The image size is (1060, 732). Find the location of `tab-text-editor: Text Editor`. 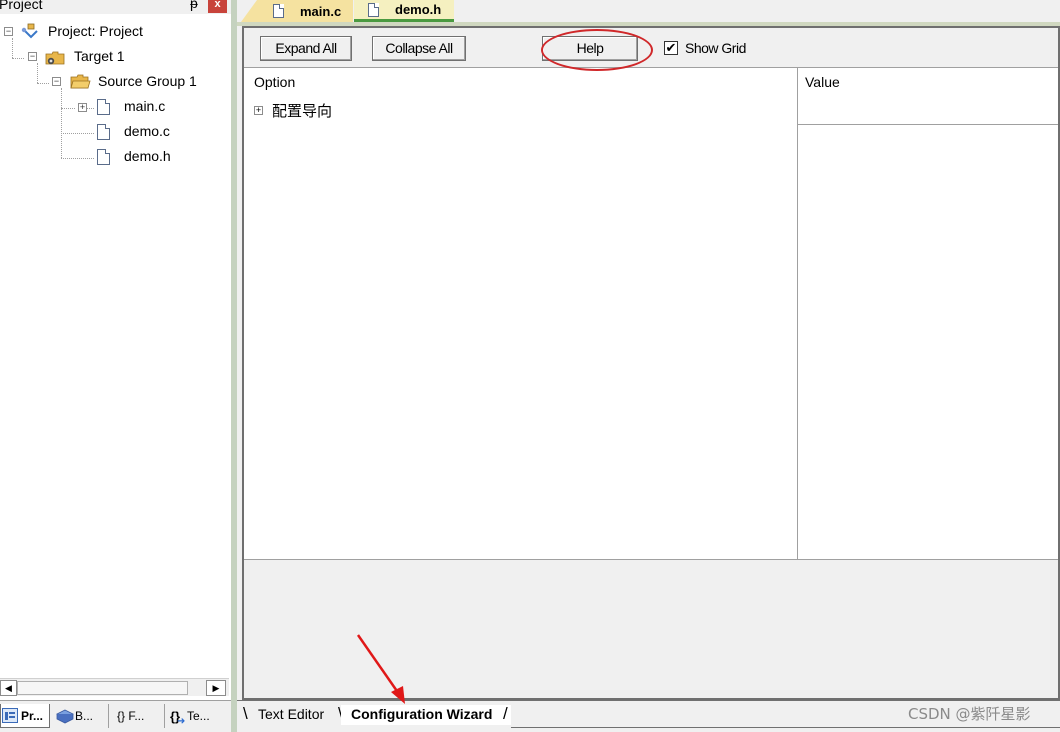

tab-text-editor: Text Editor is located at coordinates (292, 715).